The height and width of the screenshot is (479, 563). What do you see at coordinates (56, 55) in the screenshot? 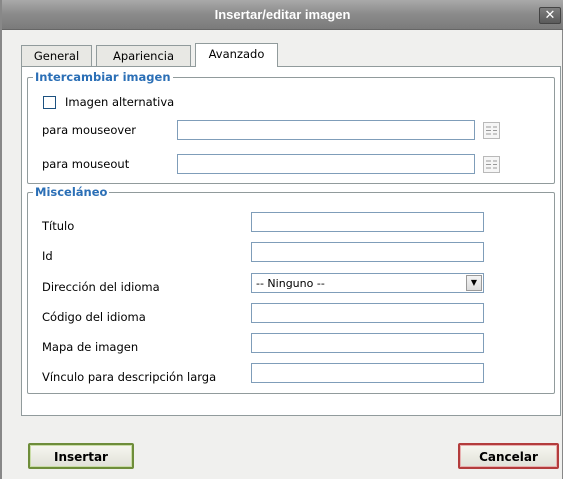
I see `tab-general: General` at bounding box center [56, 55].